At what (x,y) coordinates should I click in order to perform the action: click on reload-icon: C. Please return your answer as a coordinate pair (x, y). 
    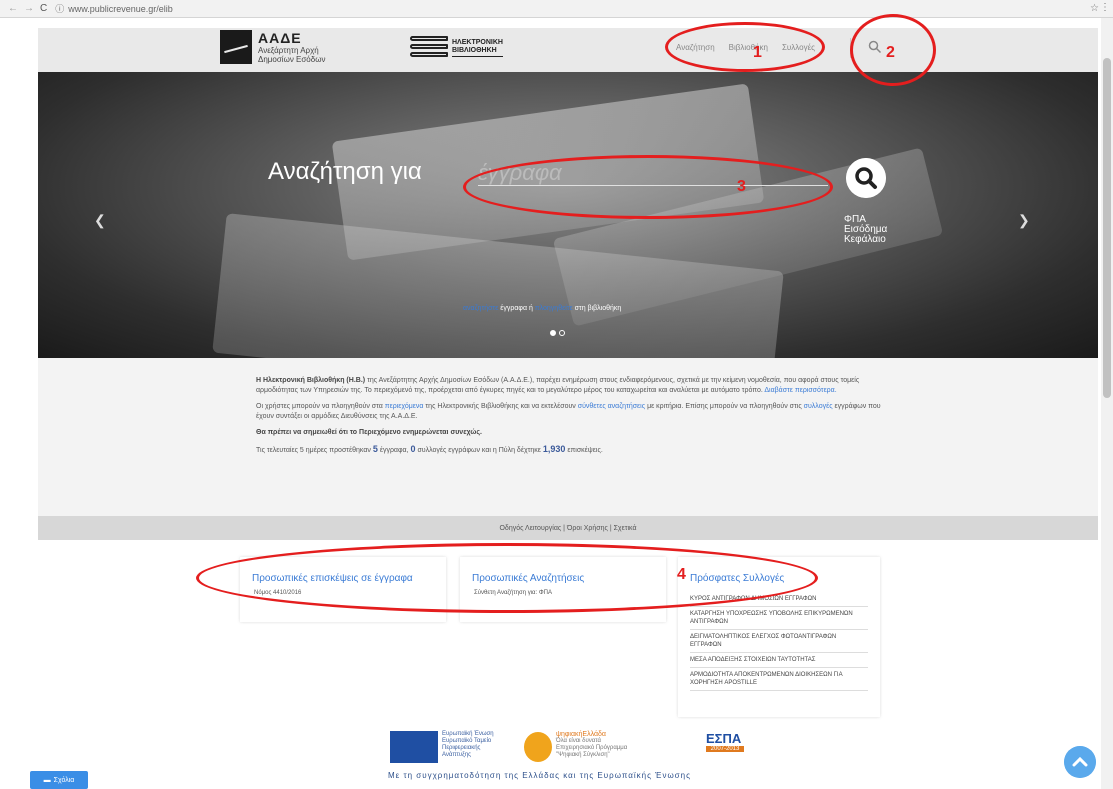
    Looking at the image, I should click on (43, 8).